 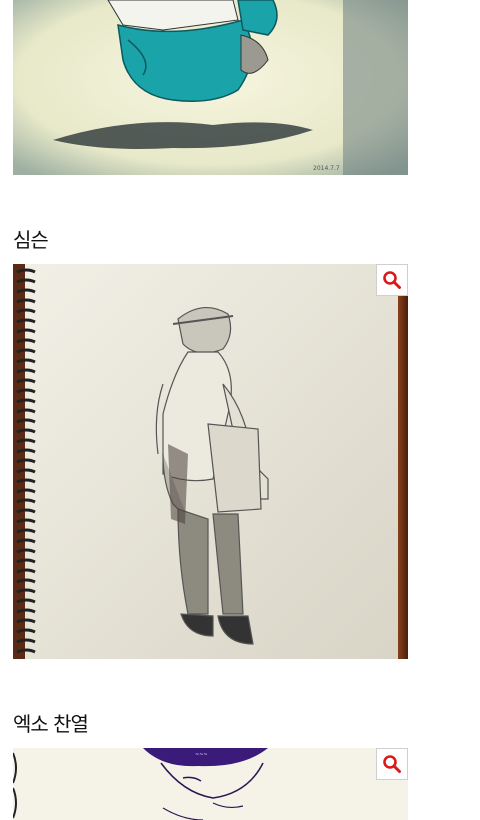 What do you see at coordinates (326, 168) in the screenshot?
I see `svg-text: 2014.7.7` at bounding box center [326, 168].